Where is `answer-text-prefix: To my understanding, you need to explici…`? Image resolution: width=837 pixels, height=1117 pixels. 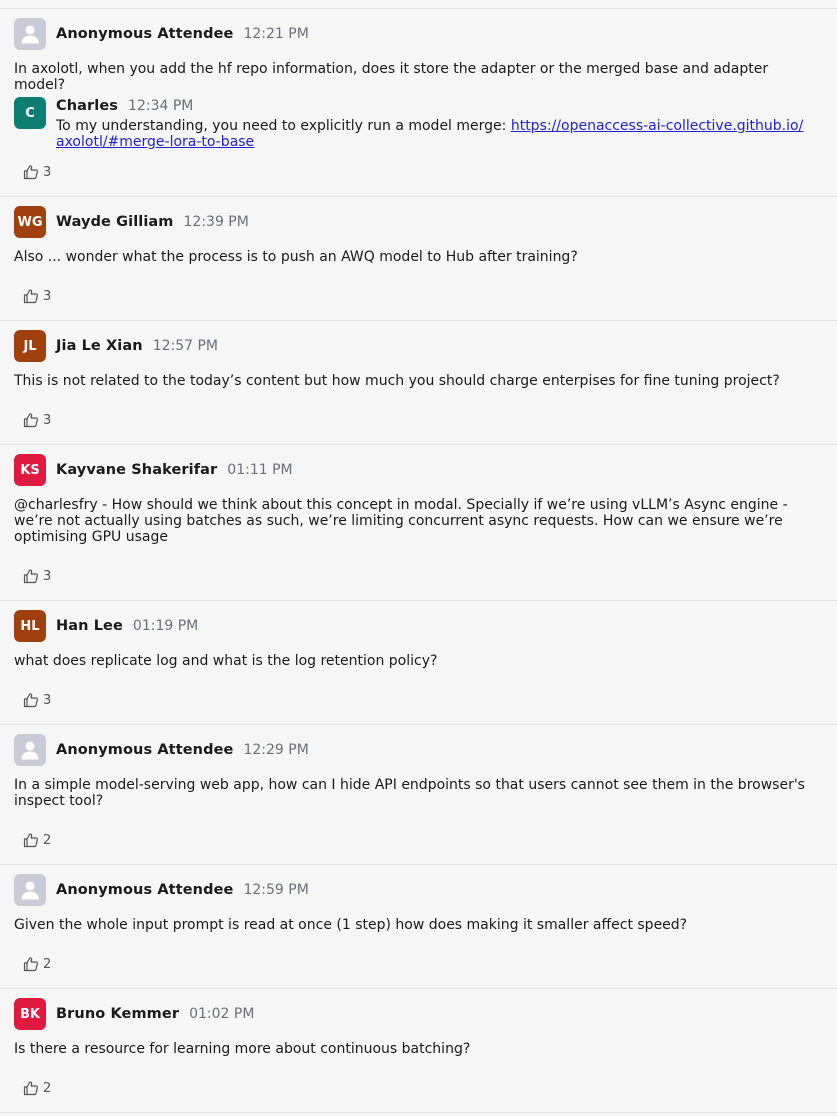
answer-text-prefix: To my understanding, you need to explici… is located at coordinates (283, 126).